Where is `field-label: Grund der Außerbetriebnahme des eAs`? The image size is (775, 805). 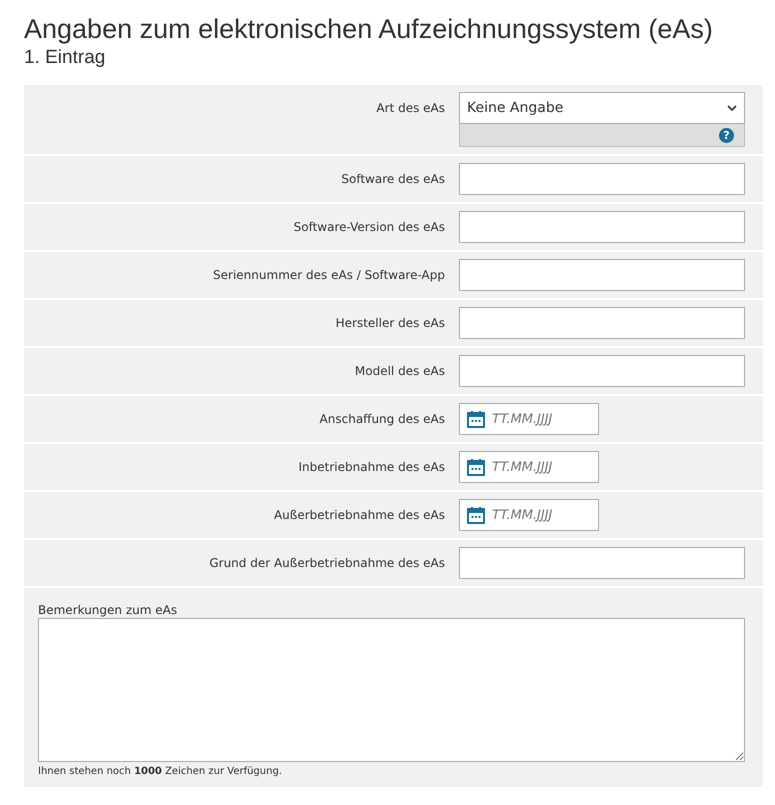 field-label: Grund der Außerbetriebnahme des eAs is located at coordinates (327, 563).